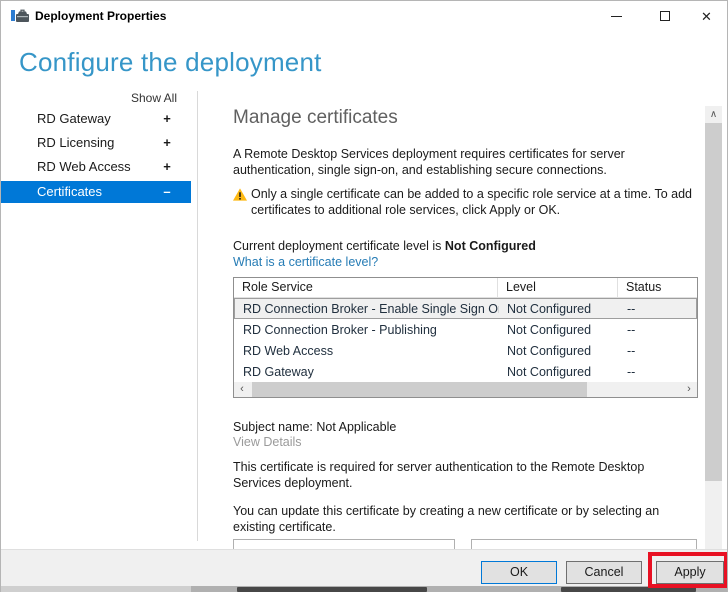  I want to click on scroll-up-icon: ∧, so click(713, 114).